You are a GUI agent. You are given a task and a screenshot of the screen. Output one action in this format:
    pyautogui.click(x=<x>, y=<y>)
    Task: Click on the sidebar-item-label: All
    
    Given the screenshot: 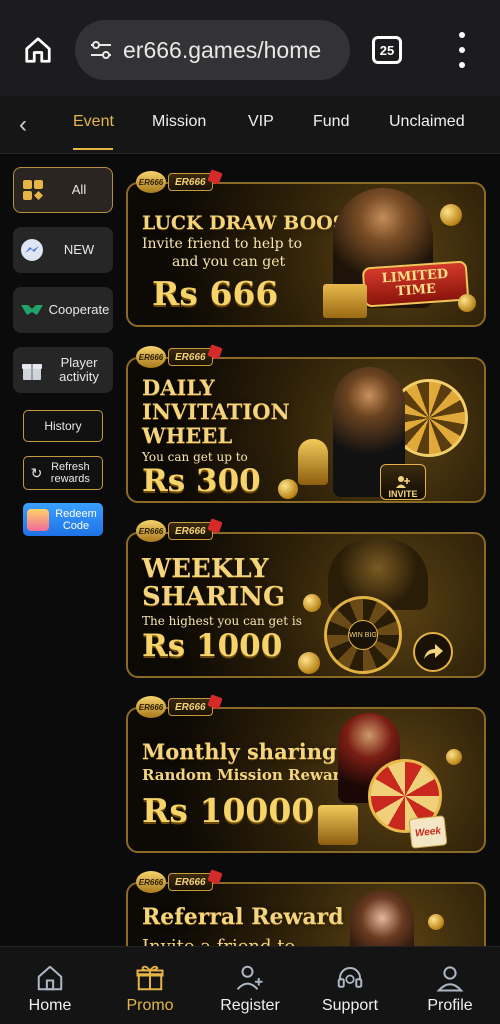 What is the action you would take?
    pyautogui.click(x=79, y=189)
    